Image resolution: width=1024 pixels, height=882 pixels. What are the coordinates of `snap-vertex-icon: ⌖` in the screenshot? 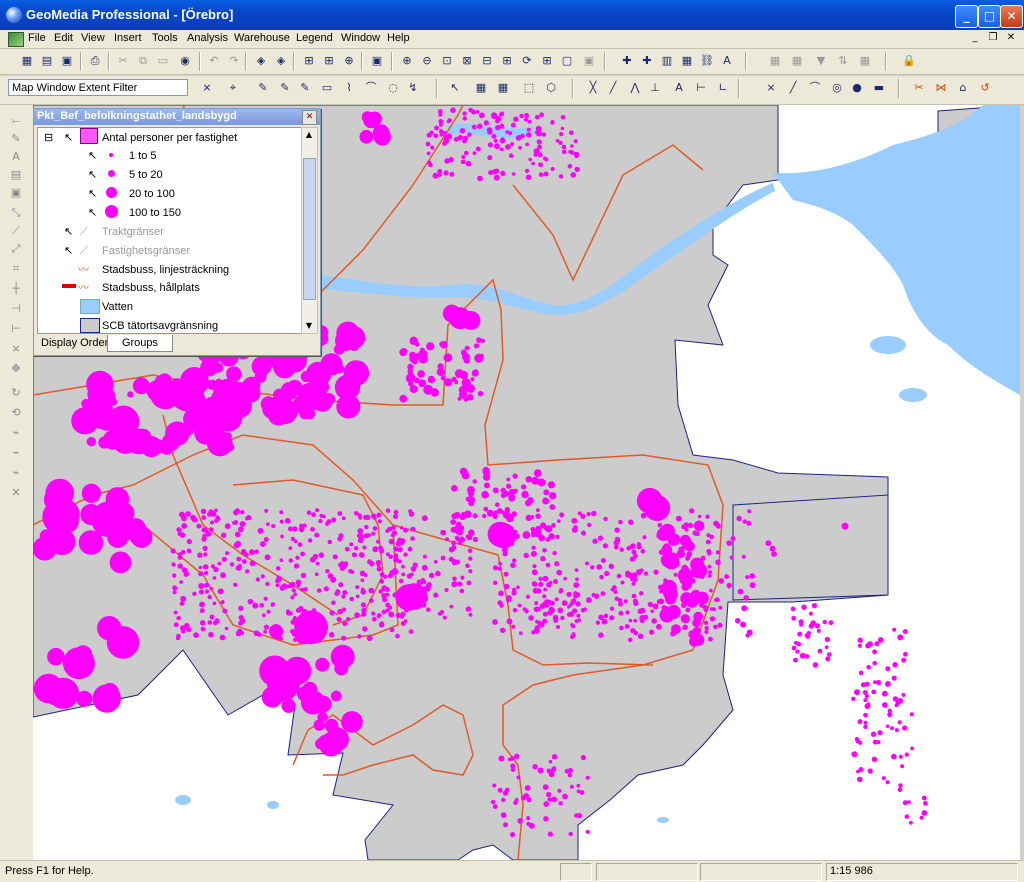 It's located at (233, 88).